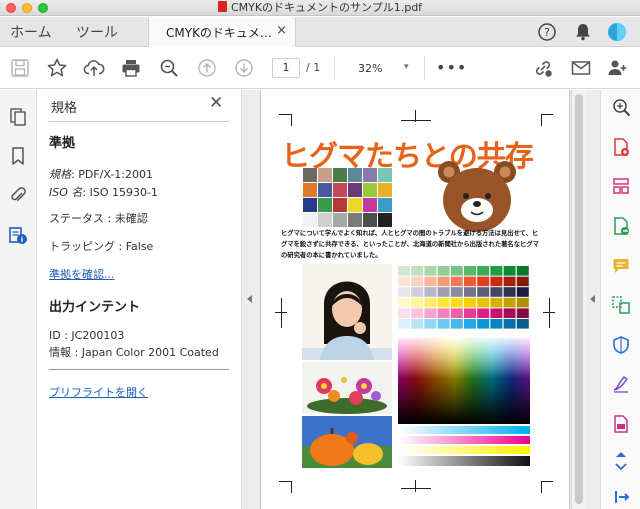  Describe the element at coordinates (621, 467) in the screenshot. I see `scroll-down-icon` at that location.